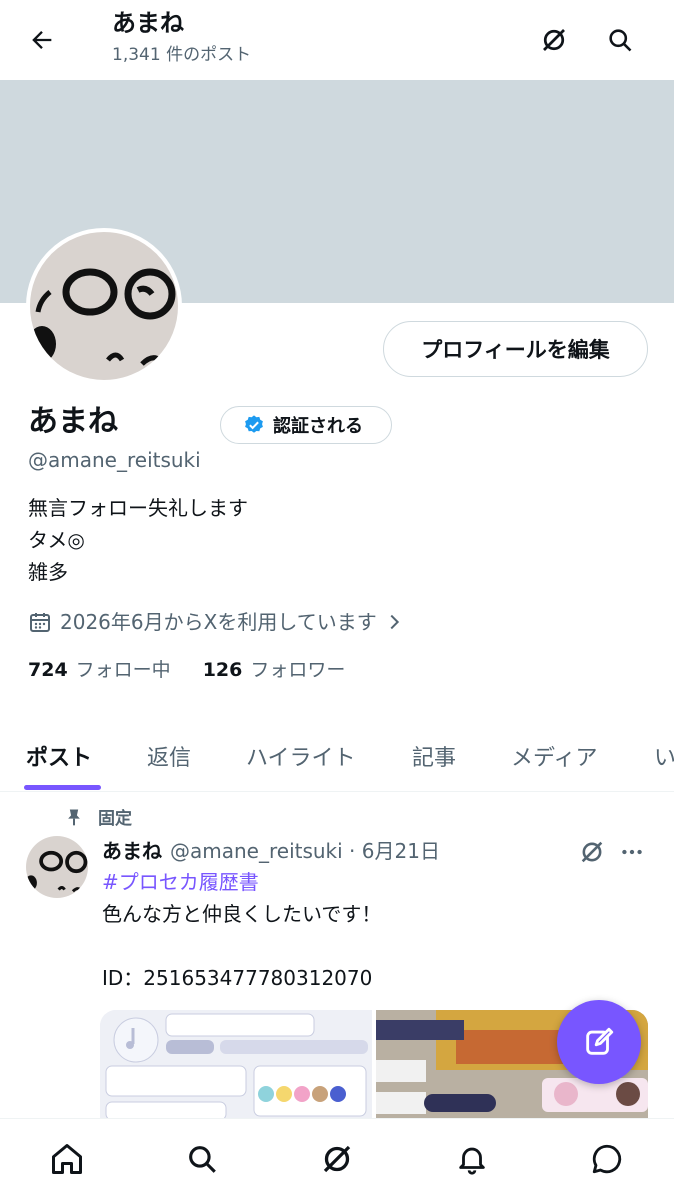  What do you see at coordinates (40, 622) in the screenshot?
I see `calendar-icon` at bounding box center [40, 622].